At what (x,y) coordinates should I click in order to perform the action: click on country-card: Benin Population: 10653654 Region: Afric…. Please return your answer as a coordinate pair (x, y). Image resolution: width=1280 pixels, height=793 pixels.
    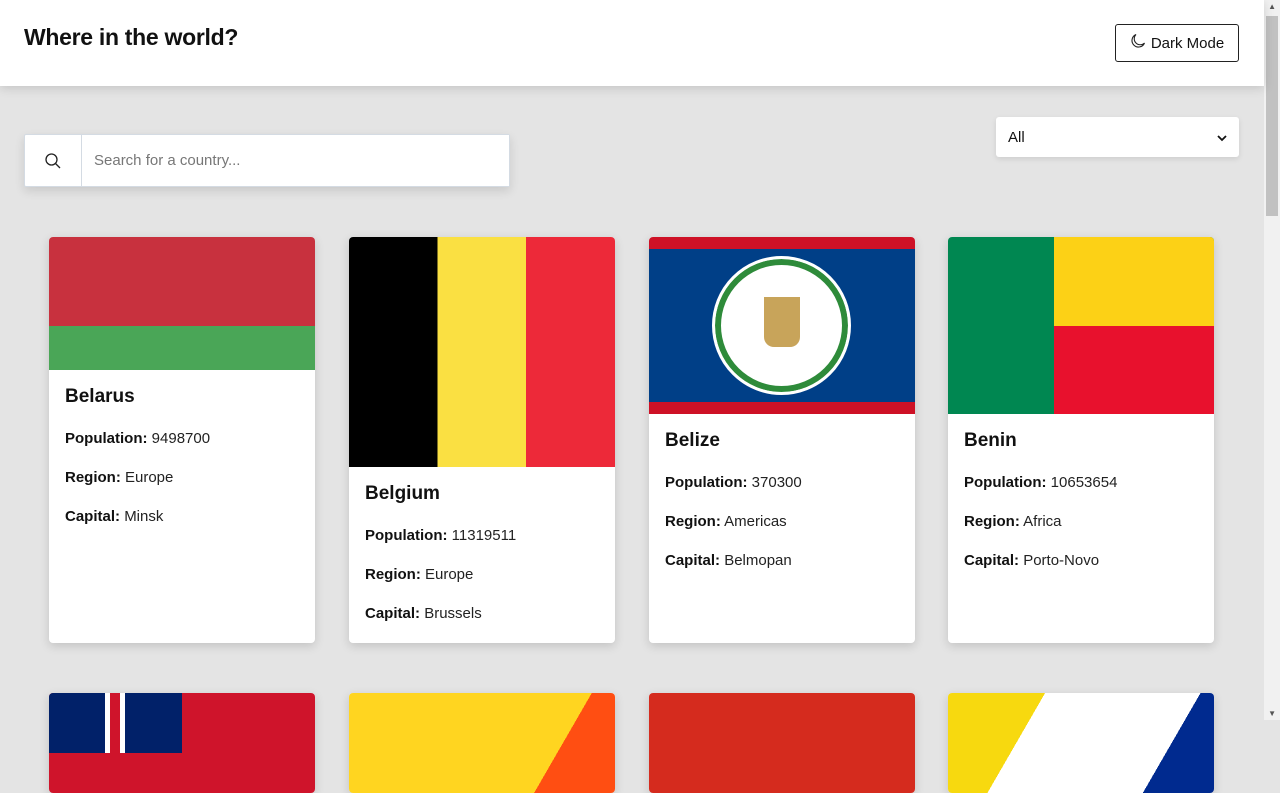
    Looking at the image, I should click on (1081, 440).